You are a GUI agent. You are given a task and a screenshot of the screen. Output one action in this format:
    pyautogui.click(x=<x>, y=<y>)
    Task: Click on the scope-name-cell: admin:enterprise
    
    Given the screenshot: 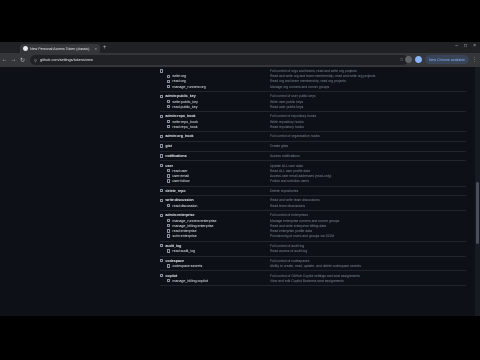 What is the action you would take?
    pyautogui.click(x=215, y=215)
    